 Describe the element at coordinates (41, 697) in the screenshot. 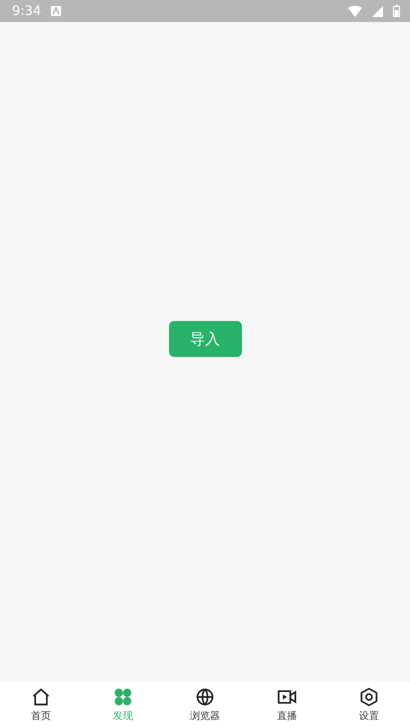

I see `home-icon` at that location.